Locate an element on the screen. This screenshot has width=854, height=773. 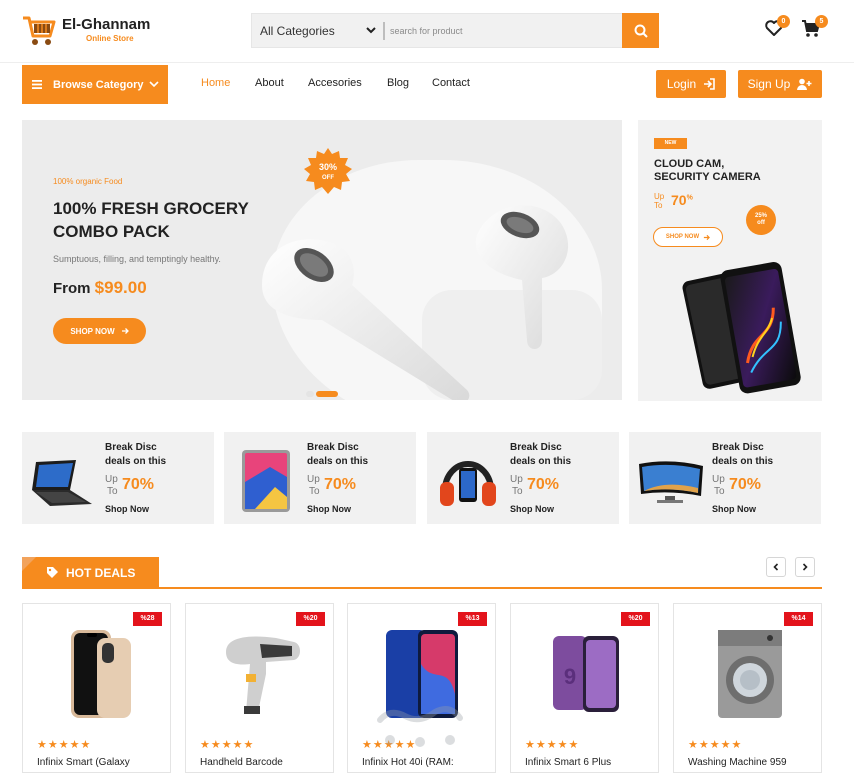
brand-tagline: Online Store is located at coordinates (110, 38).